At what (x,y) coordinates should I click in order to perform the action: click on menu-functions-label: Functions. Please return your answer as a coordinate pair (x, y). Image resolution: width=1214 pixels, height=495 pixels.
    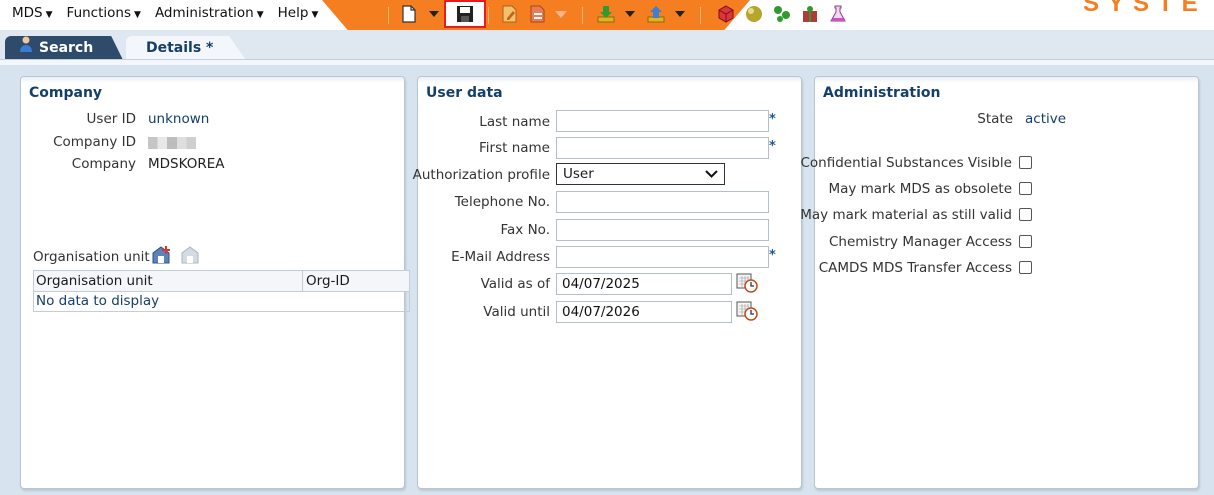
    Looking at the image, I should click on (99, 13).